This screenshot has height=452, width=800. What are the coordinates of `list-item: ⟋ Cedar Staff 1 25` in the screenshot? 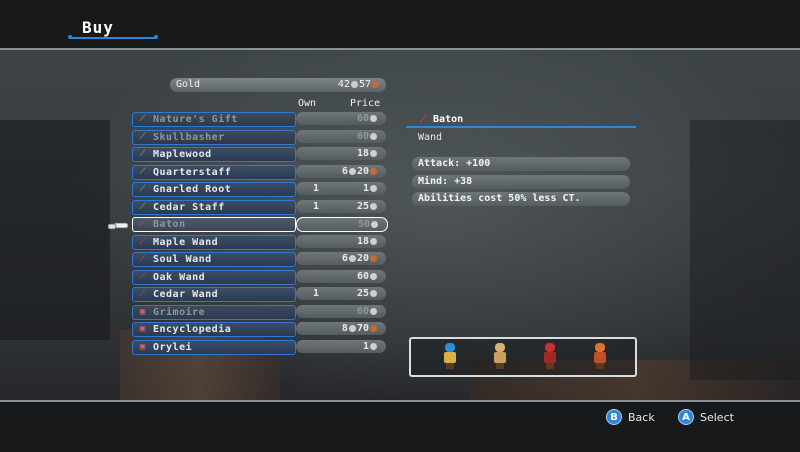 It's located at (260, 207).